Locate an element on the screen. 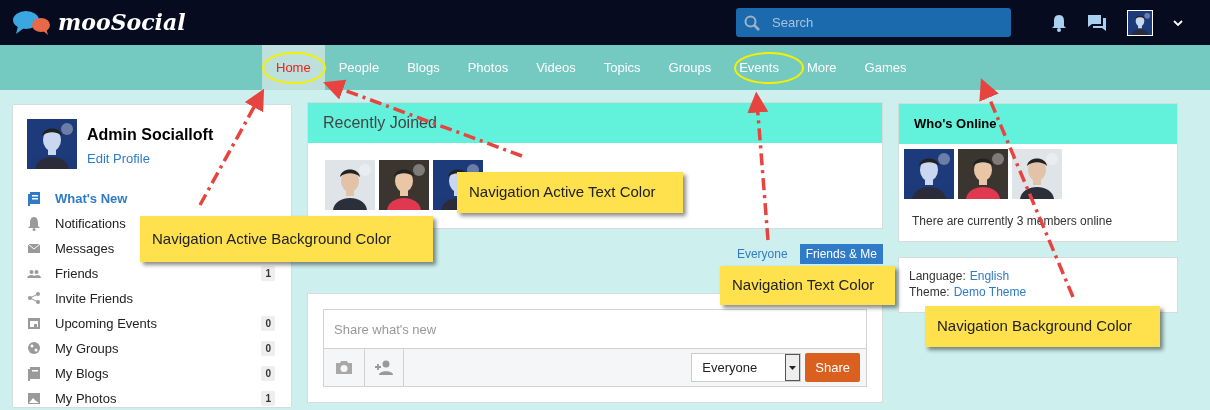 This screenshot has height=410, width=1210. edit-profile-link: Edit Profile is located at coordinates (150, 159).